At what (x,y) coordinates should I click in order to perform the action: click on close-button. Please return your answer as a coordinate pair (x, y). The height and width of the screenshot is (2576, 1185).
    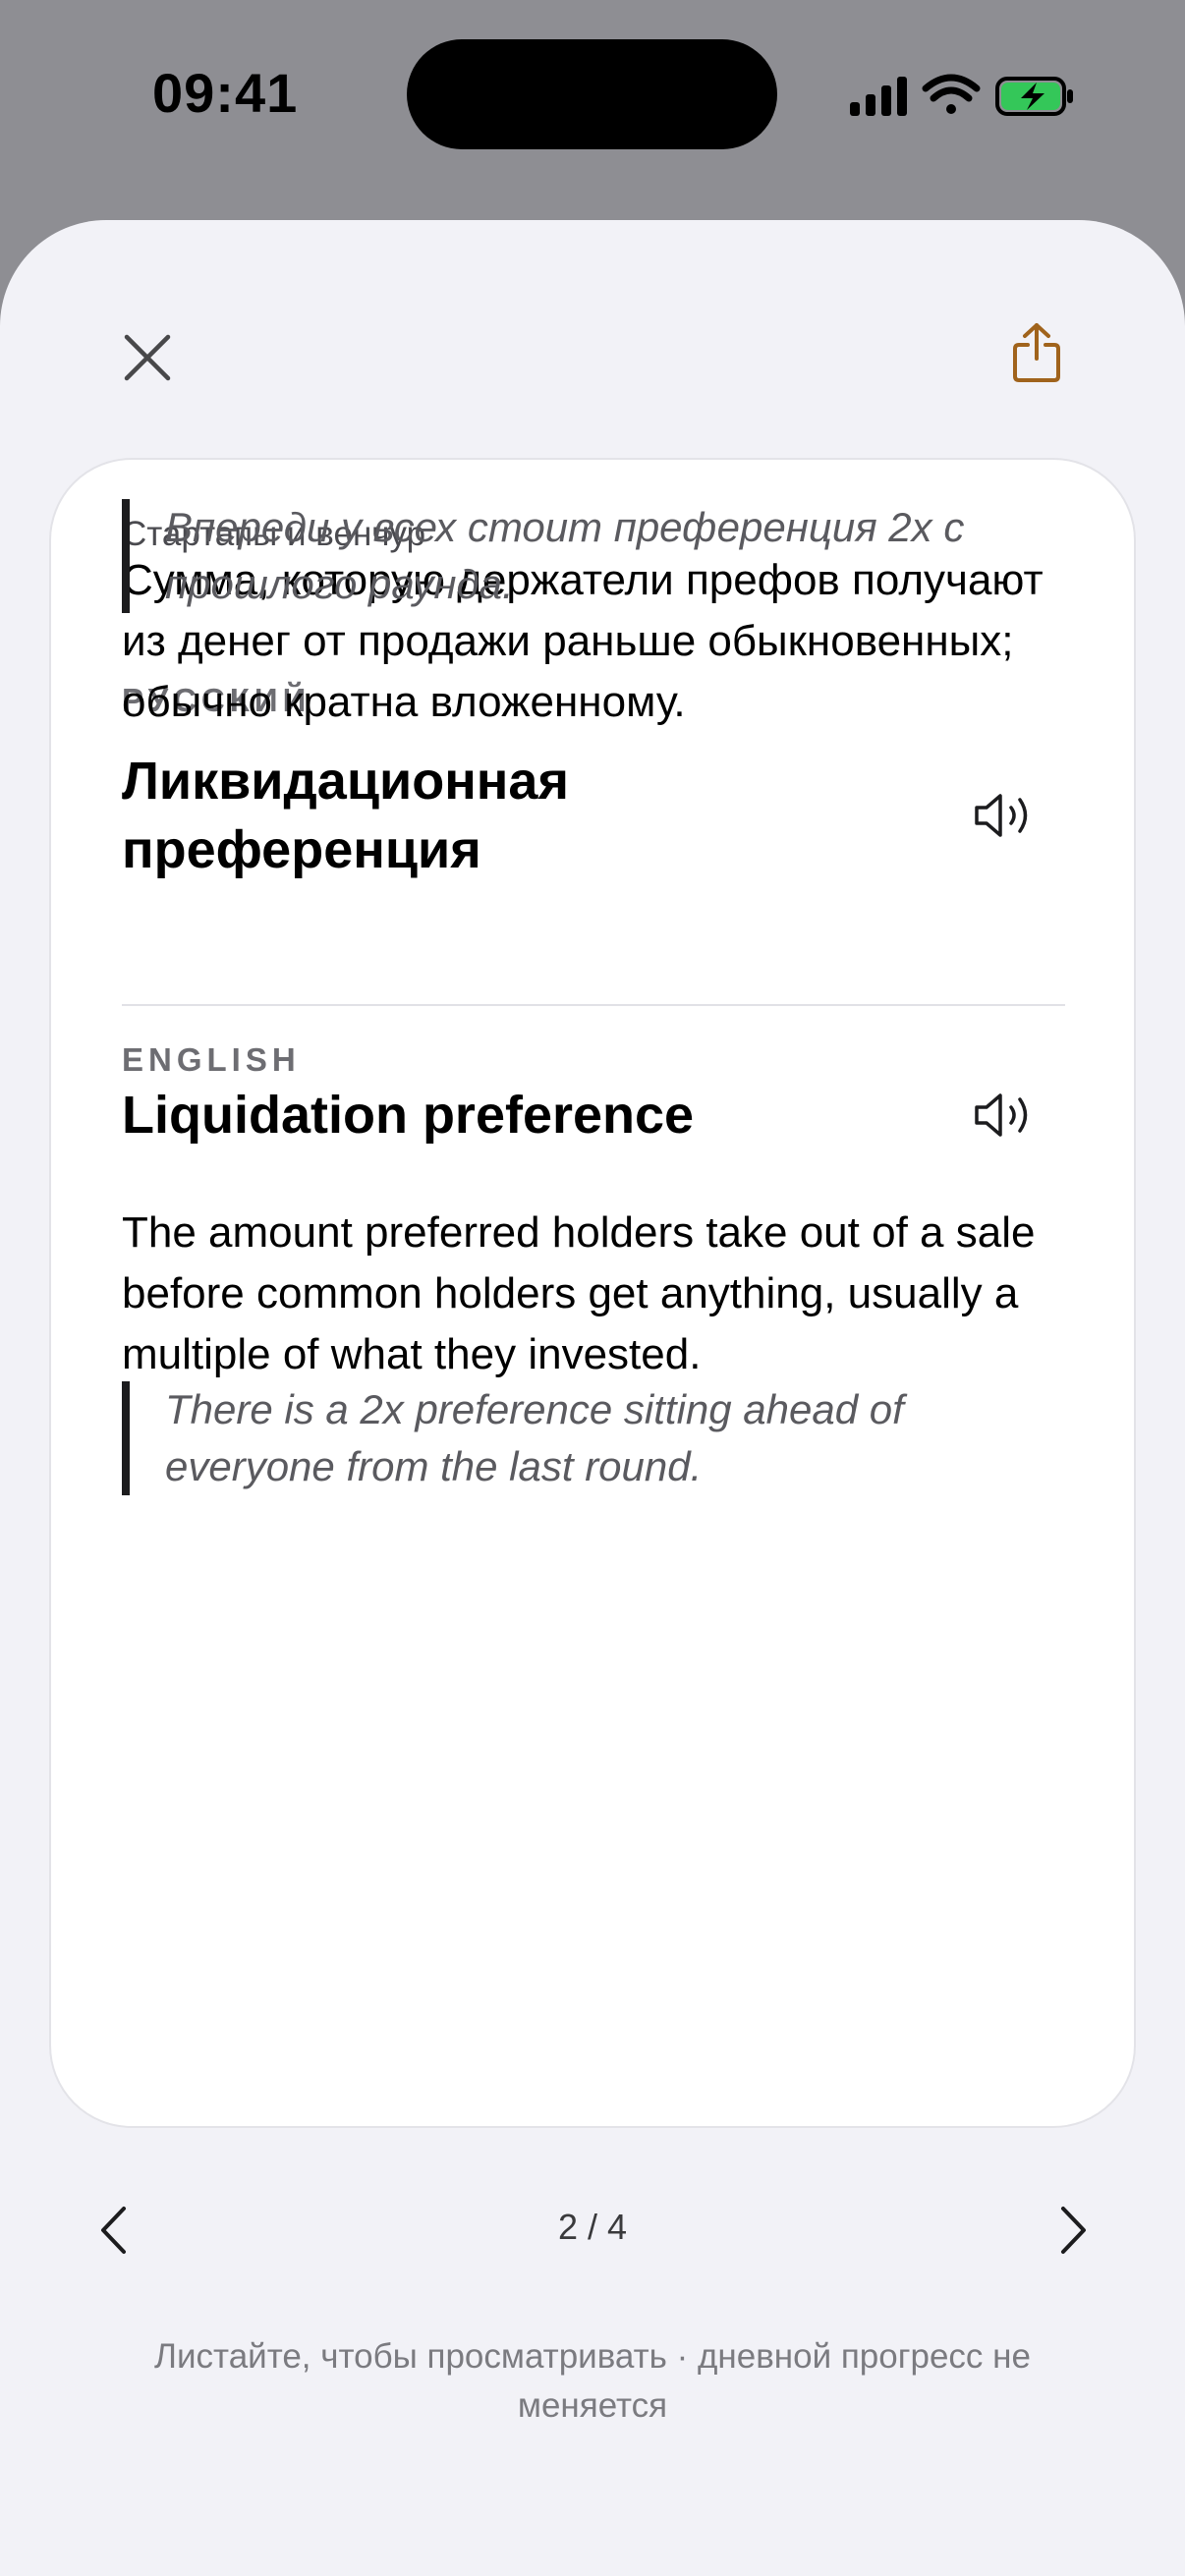
    Looking at the image, I should click on (148, 357).